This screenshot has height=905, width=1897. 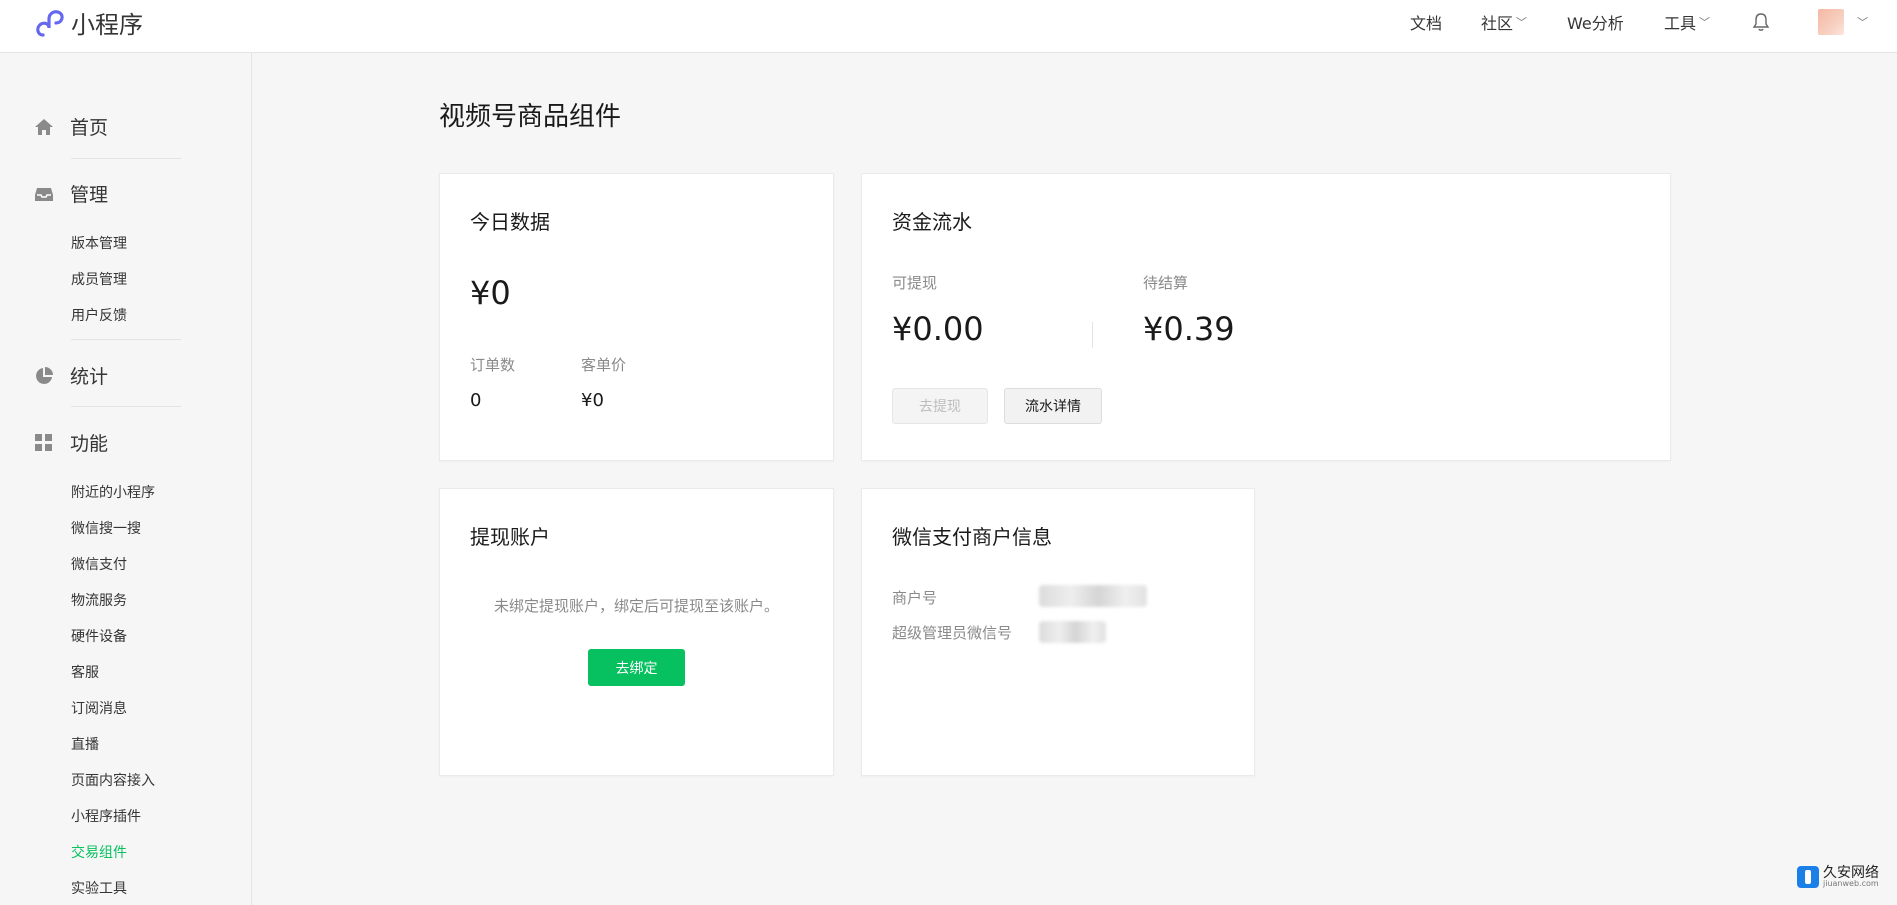 What do you see at coordinates (510, 222) in the screenshot?
I see `card-title: 今日数据` at bounding box center [510, 222].